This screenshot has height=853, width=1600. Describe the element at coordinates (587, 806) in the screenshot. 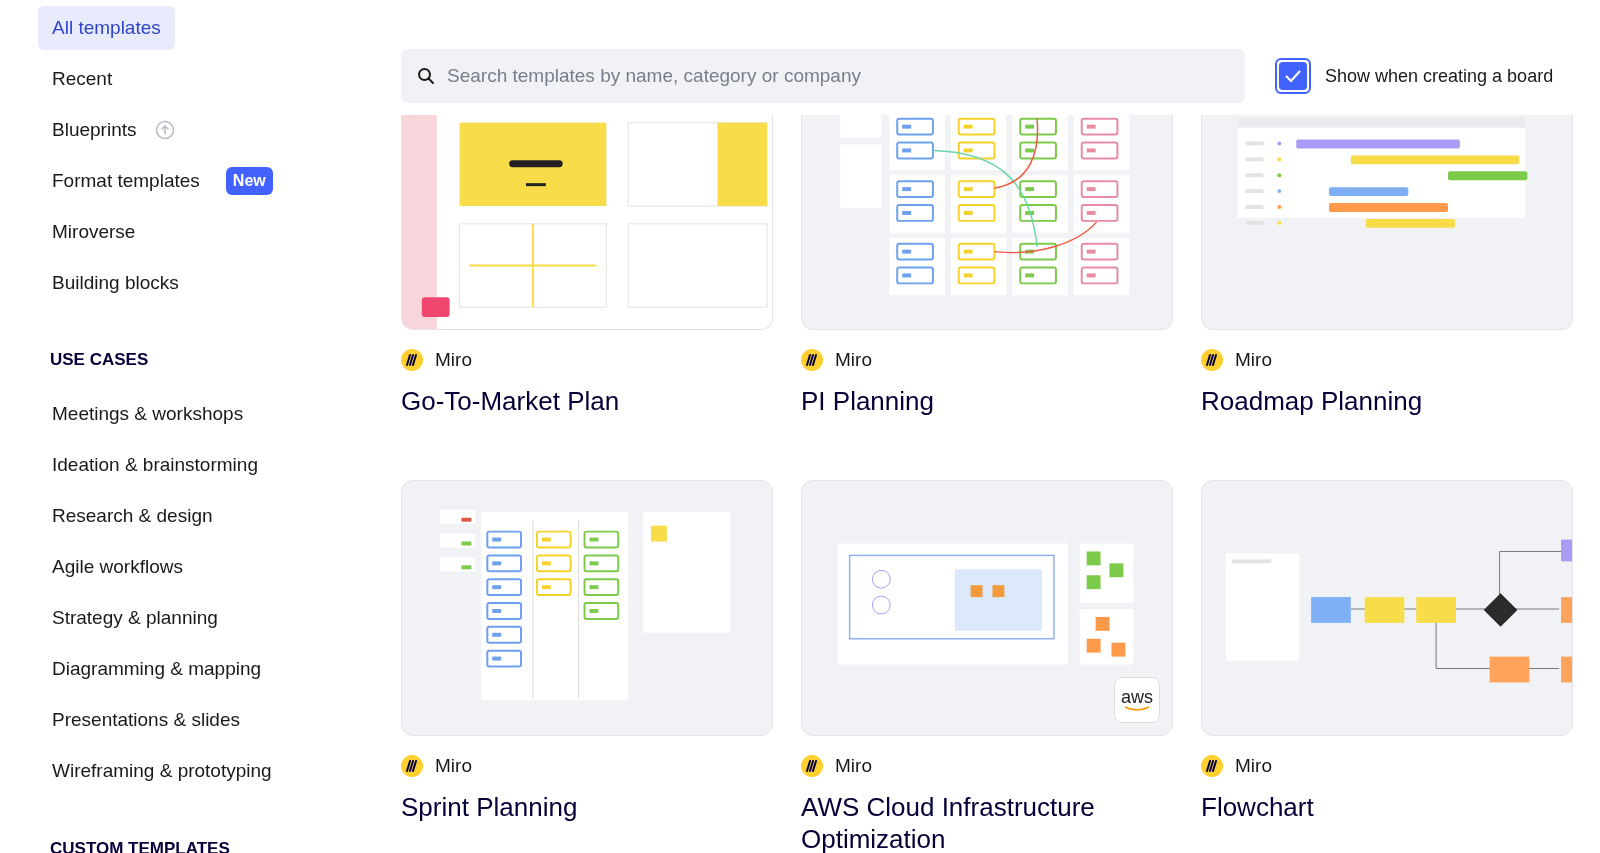

I see `template-title: Sprint Planning` at that location.